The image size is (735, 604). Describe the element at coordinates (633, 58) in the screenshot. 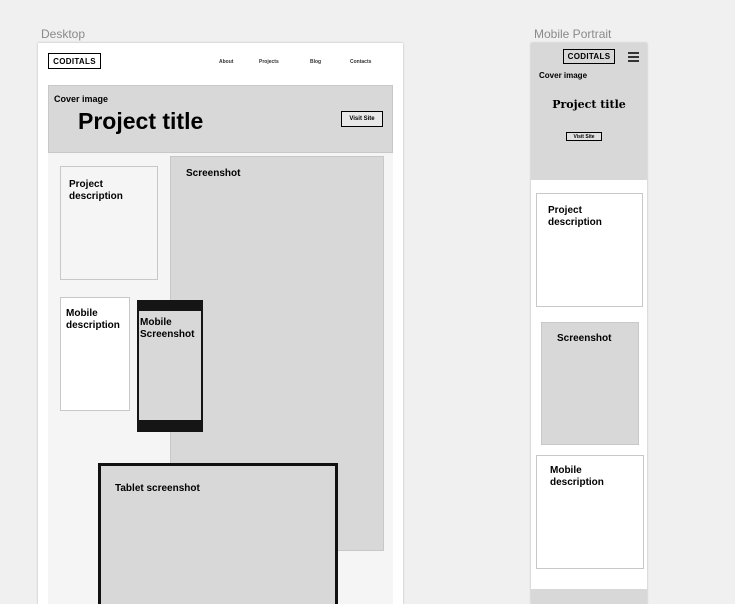

I see `hamburger-icon` at that location.